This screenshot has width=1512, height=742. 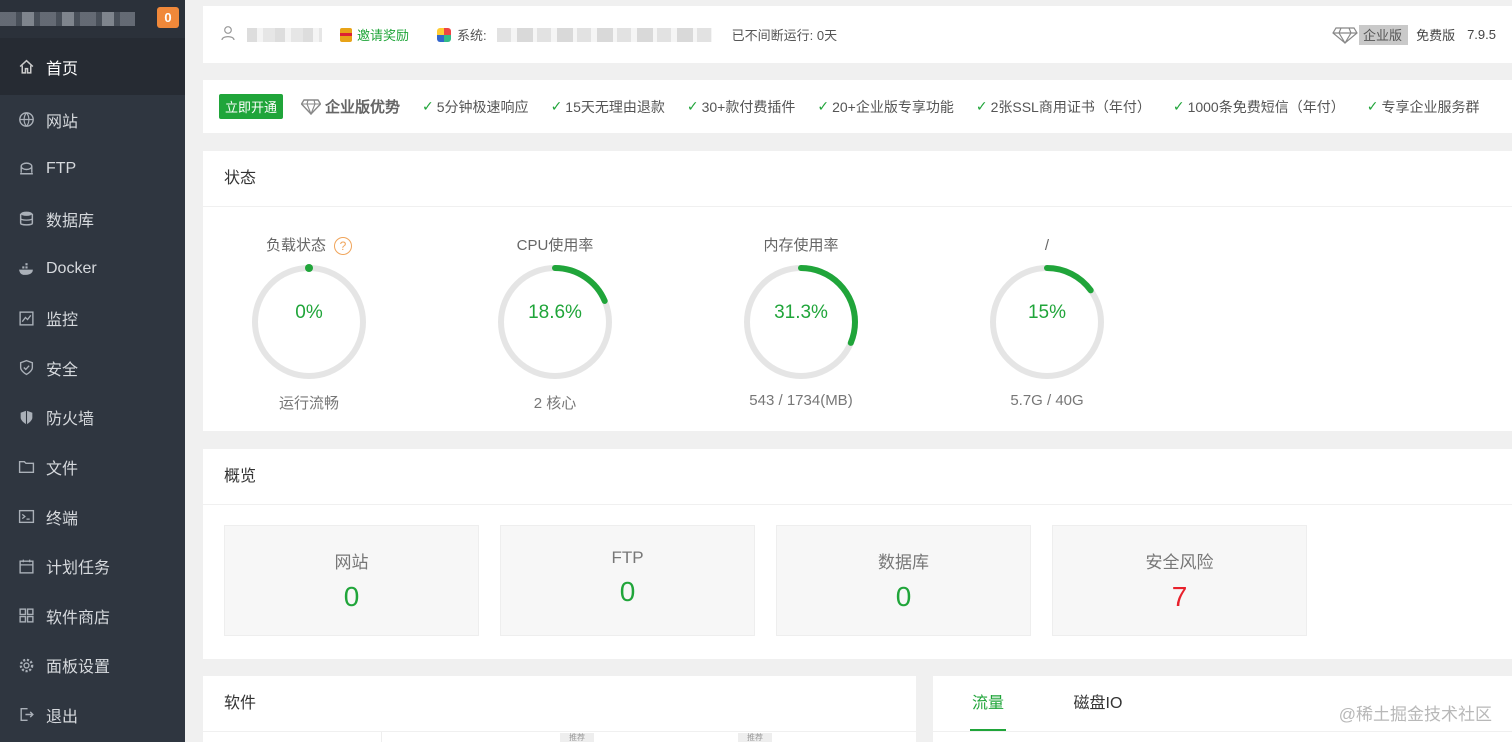 What do you see at coordinates (62, 370) in the screenshot?
I see `sidebar-item-label: 安全` at bounding box center [62, 370].